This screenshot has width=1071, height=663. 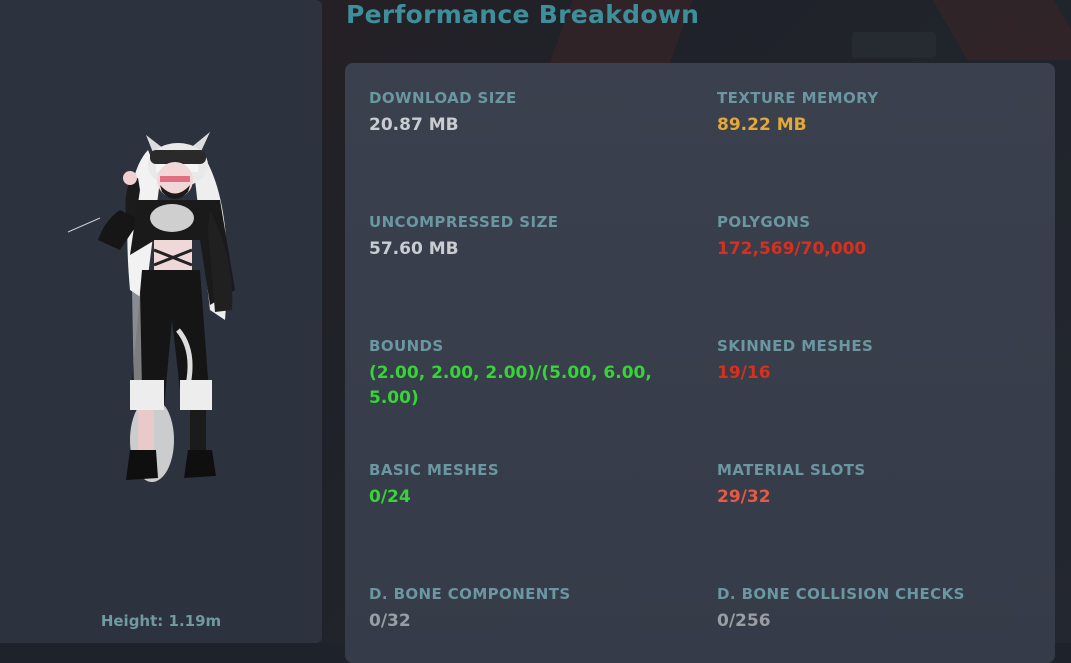 What do you see at coordinates (529, 113) in the screenshot?
I see `stat-download-size: DOWNLOAD SIZE 20.87 MB` at bounding box center [529, 113].